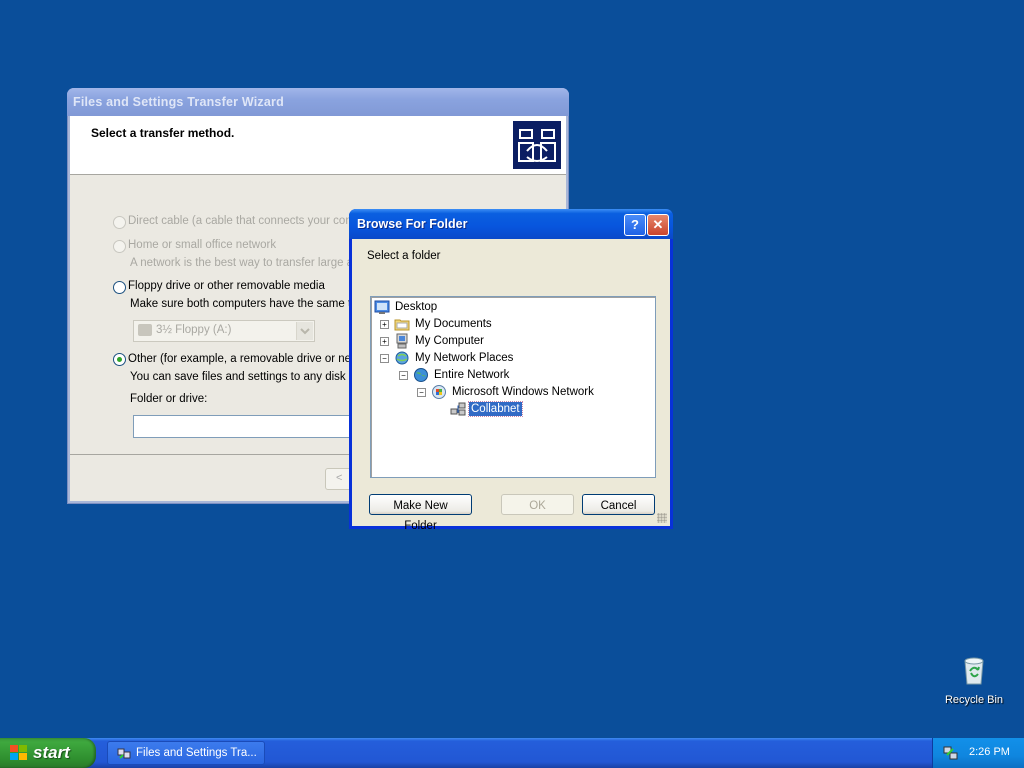 This screenshot has height=768, width=1024. I want to click on resize-grip, so click(662, 518).